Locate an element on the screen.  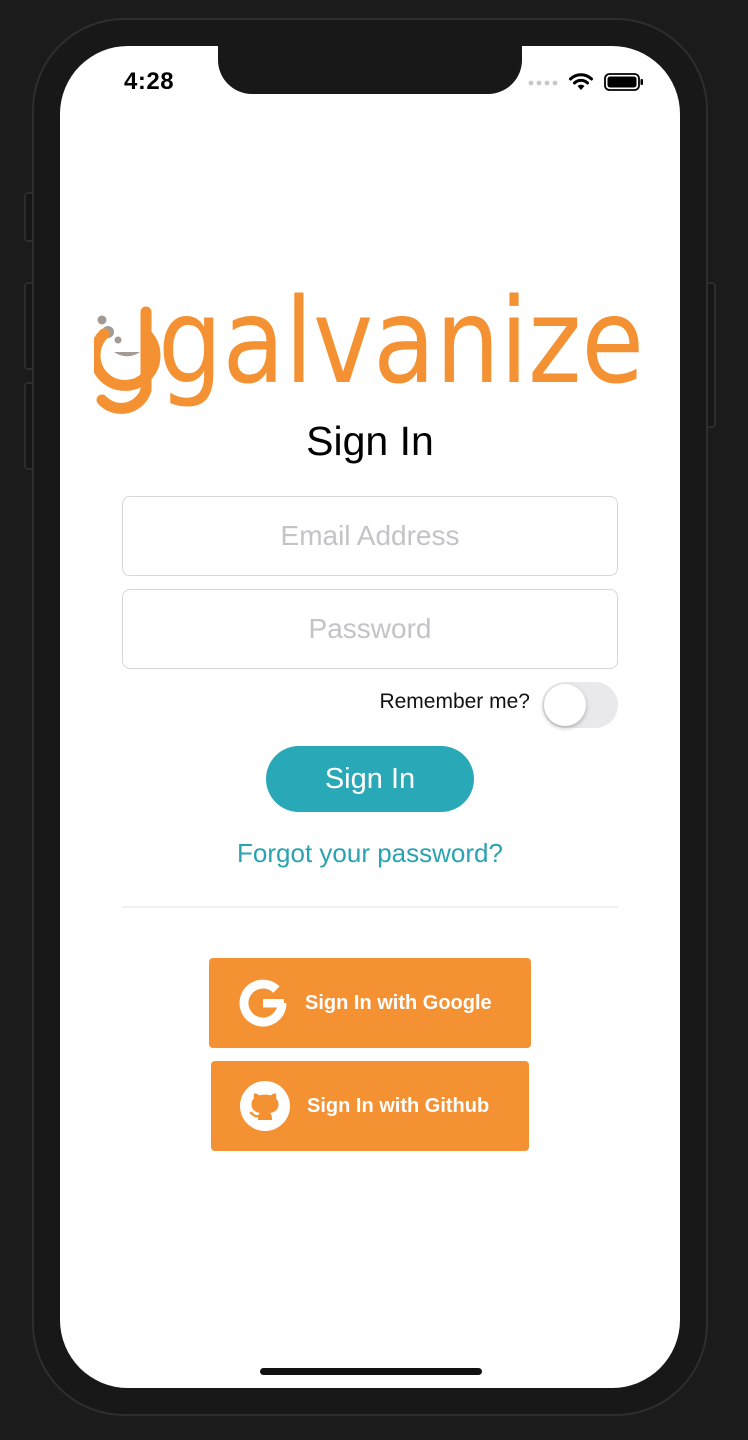
email-input is located at coordinates (370, 536).